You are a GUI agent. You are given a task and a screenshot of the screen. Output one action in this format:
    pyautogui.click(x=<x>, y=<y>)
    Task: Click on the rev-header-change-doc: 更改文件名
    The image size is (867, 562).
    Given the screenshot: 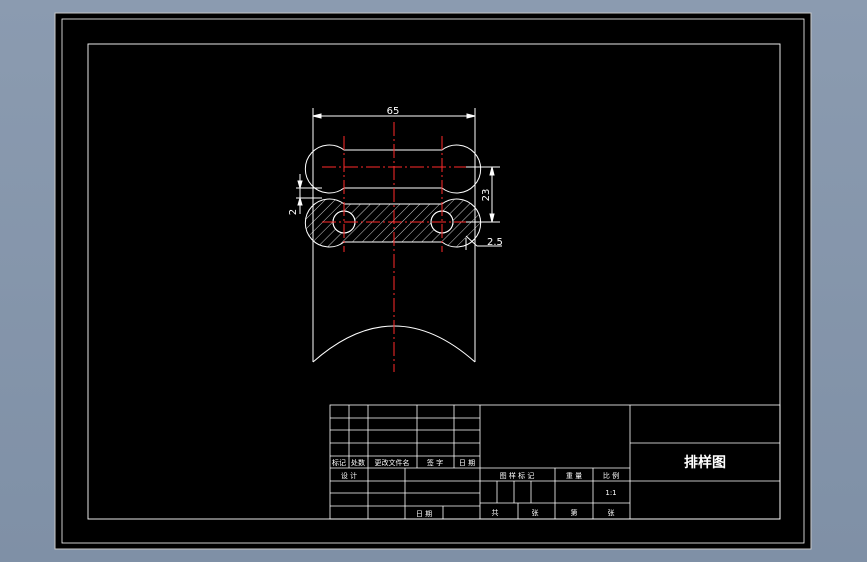 What is the action you would take?
    pyautogui.click(x=392, y=462)
    